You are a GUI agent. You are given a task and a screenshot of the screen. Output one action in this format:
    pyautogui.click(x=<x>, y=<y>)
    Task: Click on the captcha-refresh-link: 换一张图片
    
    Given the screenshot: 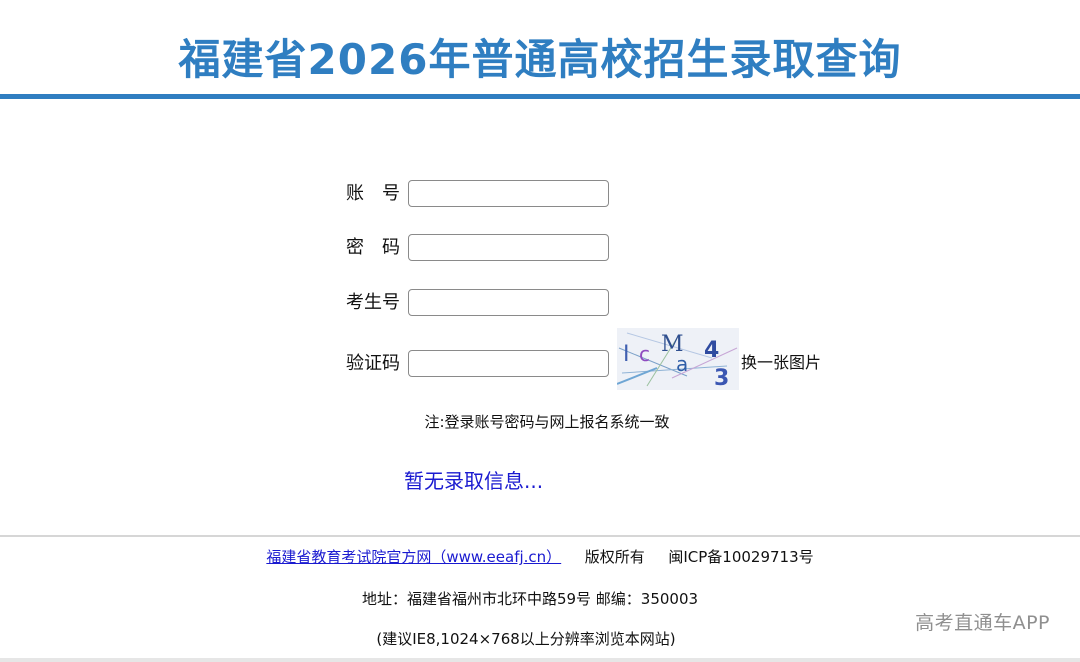 What is the action you would take?
    pyautogui.click(x=781, y=363)
    